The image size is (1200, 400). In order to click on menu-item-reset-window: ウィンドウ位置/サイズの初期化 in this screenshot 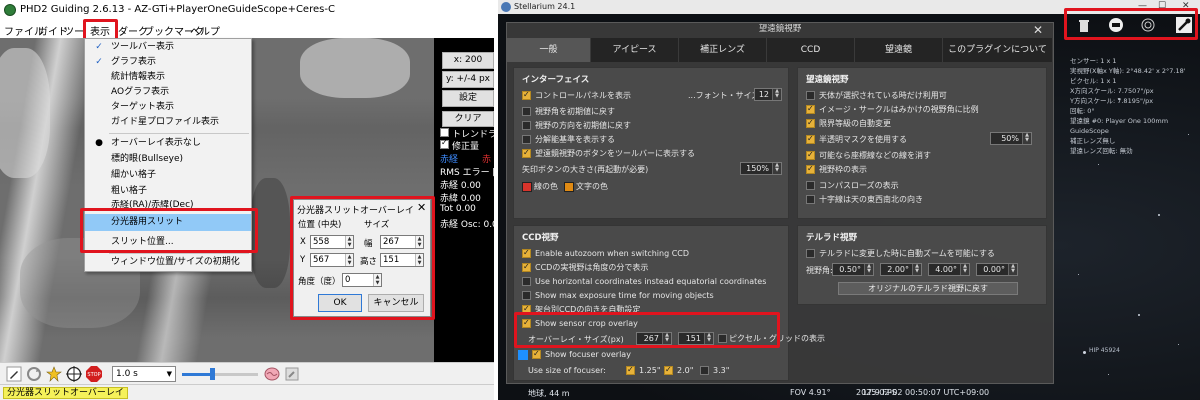, I will do `click(168, 262)`.